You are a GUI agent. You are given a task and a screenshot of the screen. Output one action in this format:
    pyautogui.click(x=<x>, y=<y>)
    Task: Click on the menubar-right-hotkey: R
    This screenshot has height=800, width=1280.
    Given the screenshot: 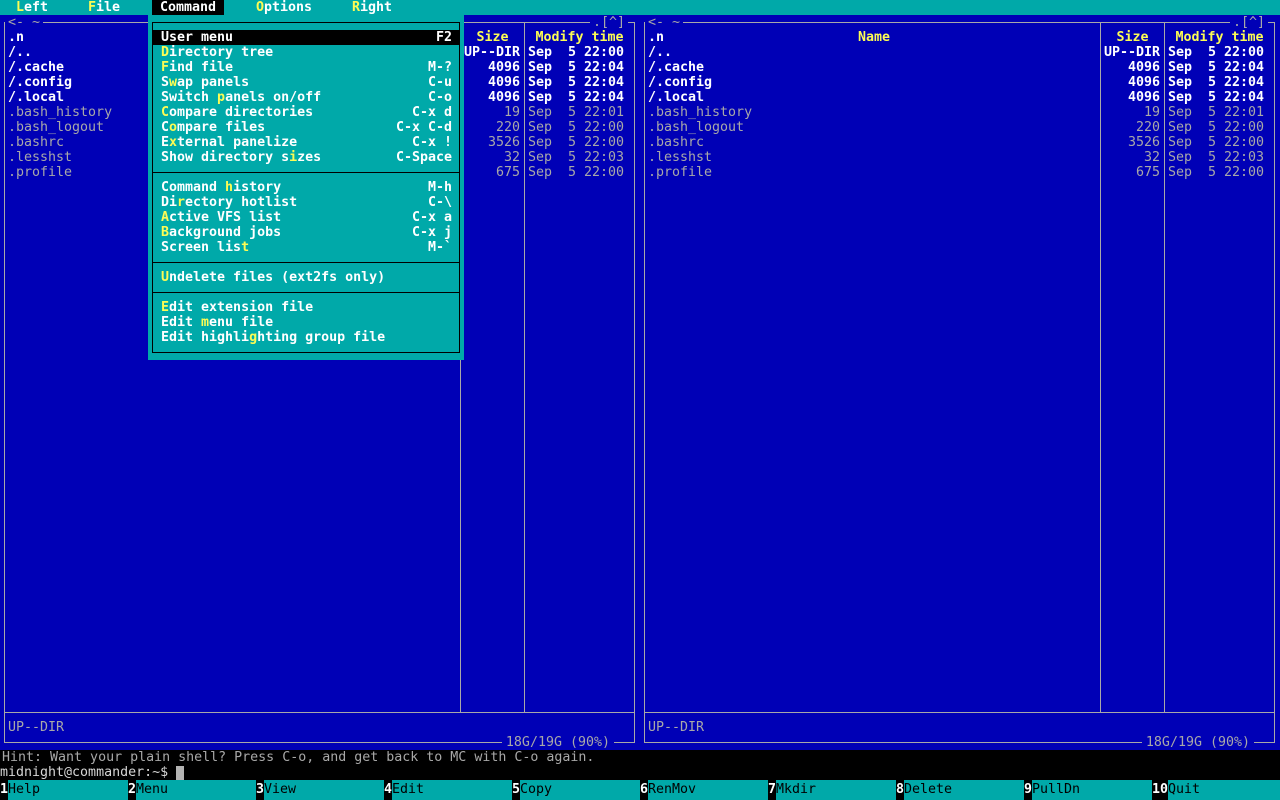 What is the action you would take?
    pyautogui.click(x=356, y=7)
    